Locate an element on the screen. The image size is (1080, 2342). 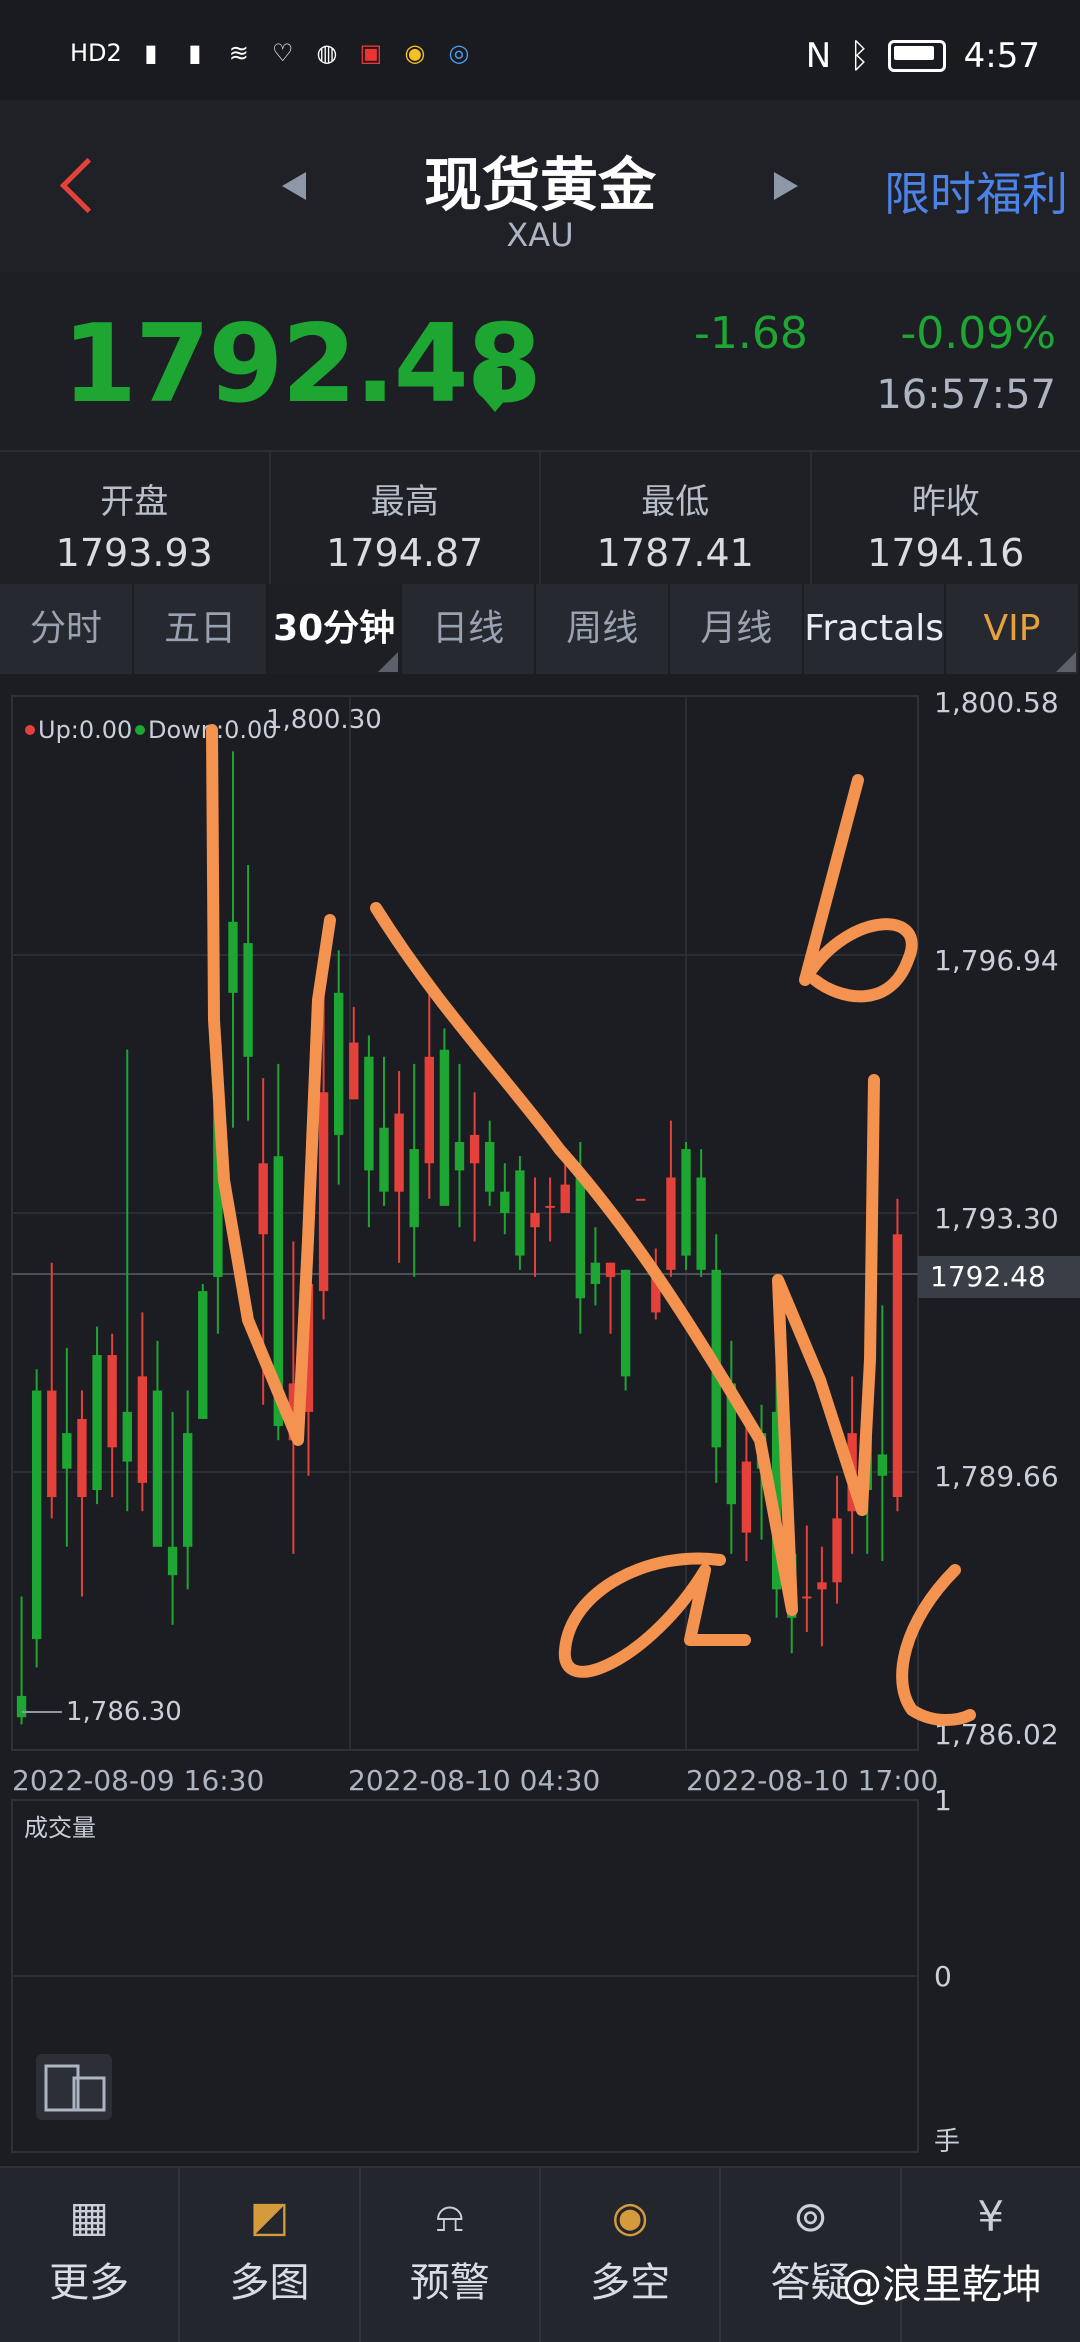
price-change-pct: -0.09% is located at coordinates (978, 333).